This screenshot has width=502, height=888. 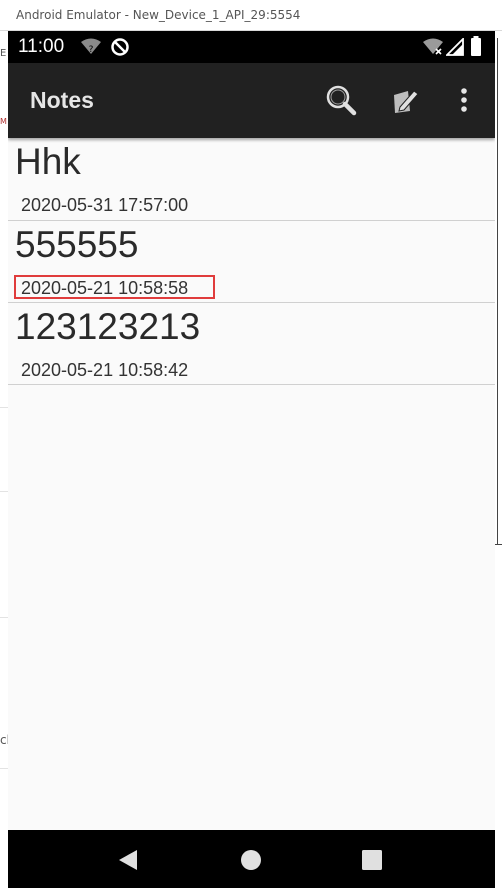 What do you see at coordinates (476, 48) in the screenshot?
I see `battery-icon` at bounding box center [476, 48].